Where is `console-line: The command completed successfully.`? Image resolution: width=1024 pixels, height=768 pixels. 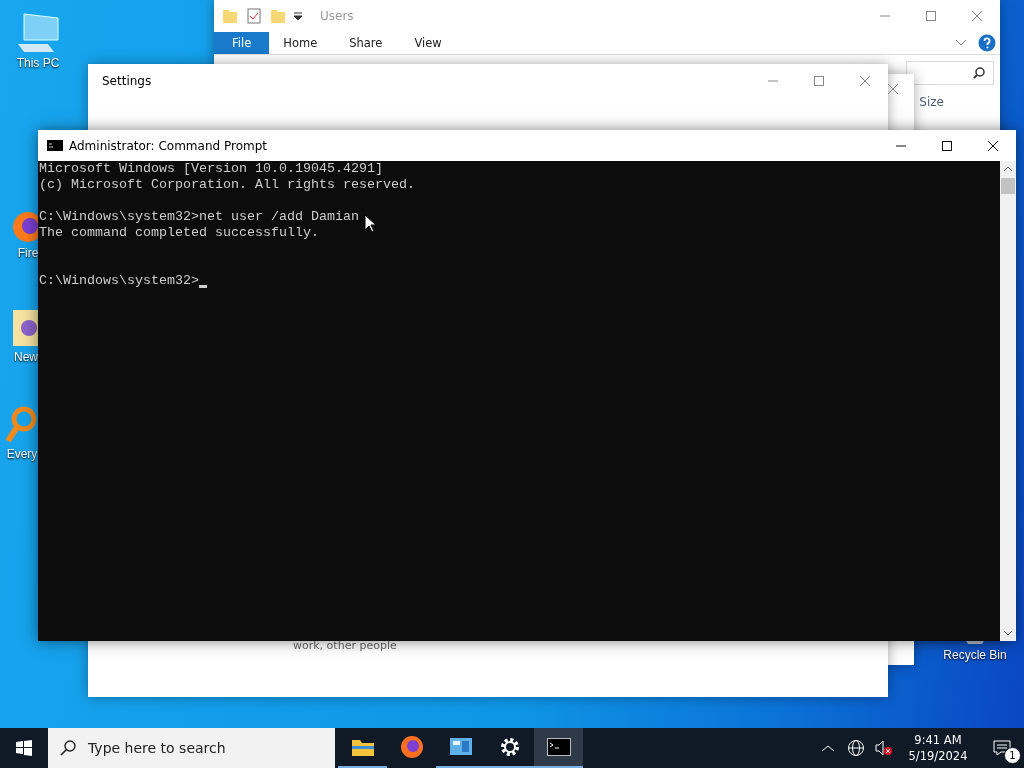 console-line: The command completed successfully. is located at coordinates (179, 233).